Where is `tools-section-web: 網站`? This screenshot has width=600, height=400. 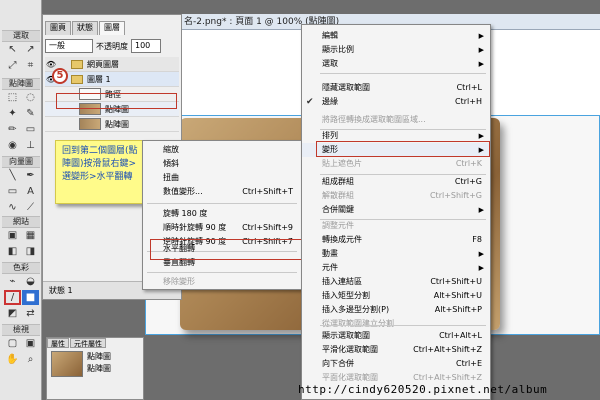
tools-section-web: 網站 is located at coordinates (21, 222).